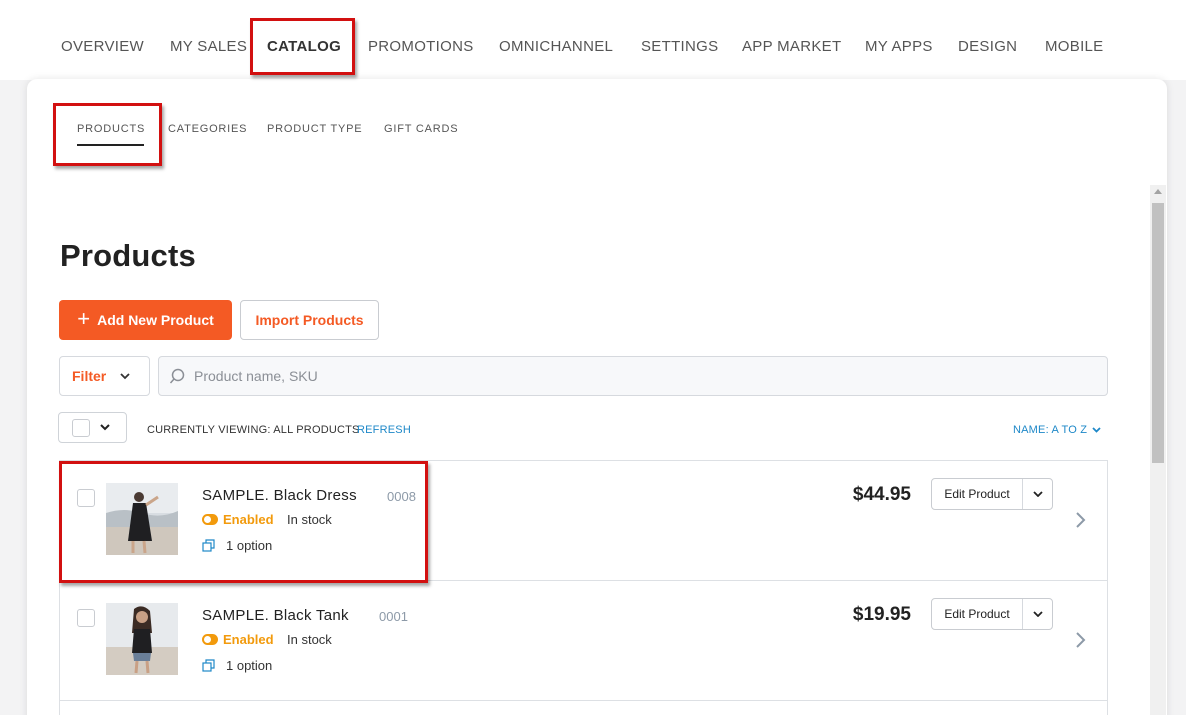 The height and width of the screenshot is (715, 1186). Describe the element at coordinates (679, 46) in the screenshot. I see `nav-settings: SETTINGS` at that location.